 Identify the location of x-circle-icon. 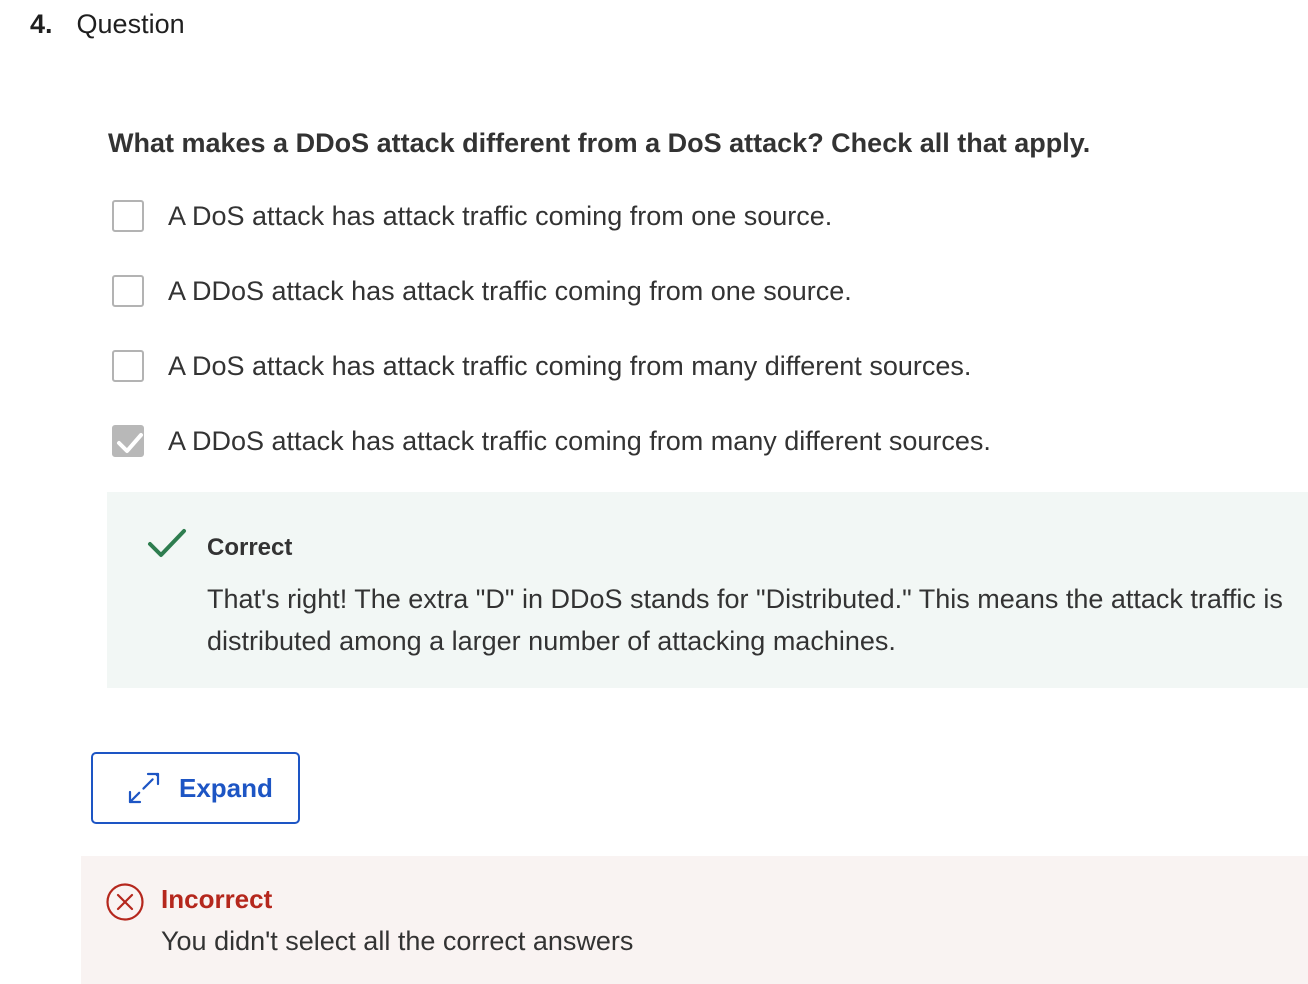
(125, 902).